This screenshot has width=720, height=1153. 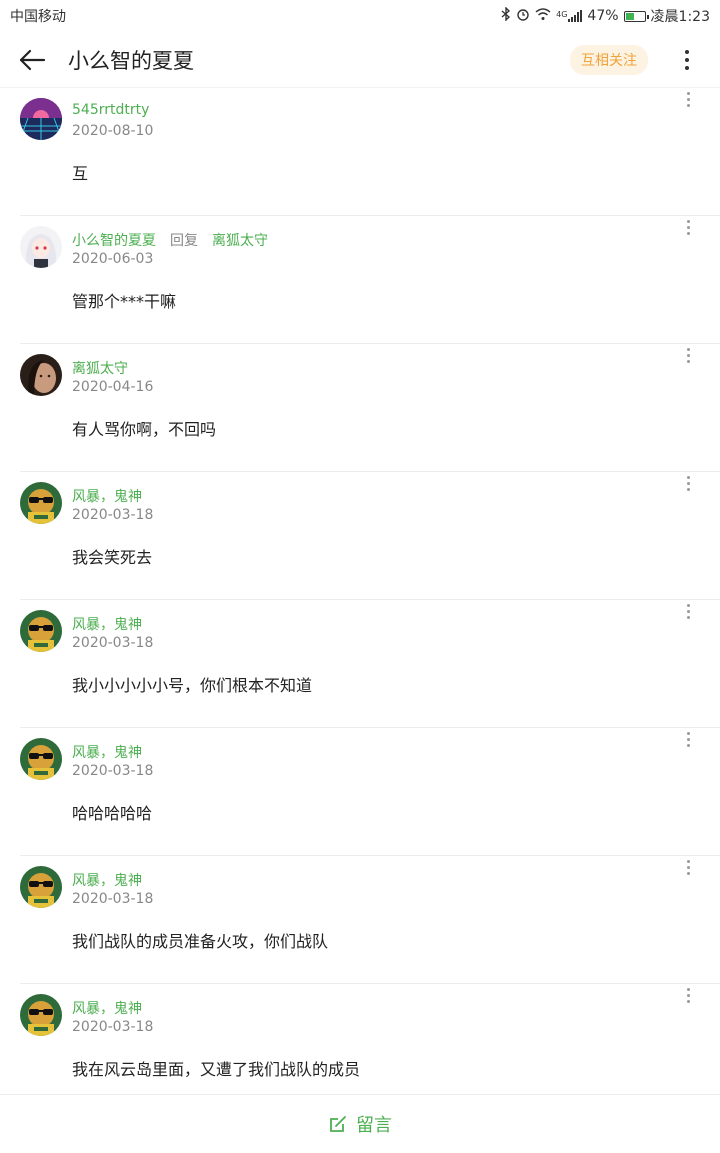 What do you see at coordinates (360, 920) in the screenshot?
I see `comment-item: 风暴，鬼神 2020-03-18 我们战队的成员准备火攻，你们战队` at bounding box center [360, 920].